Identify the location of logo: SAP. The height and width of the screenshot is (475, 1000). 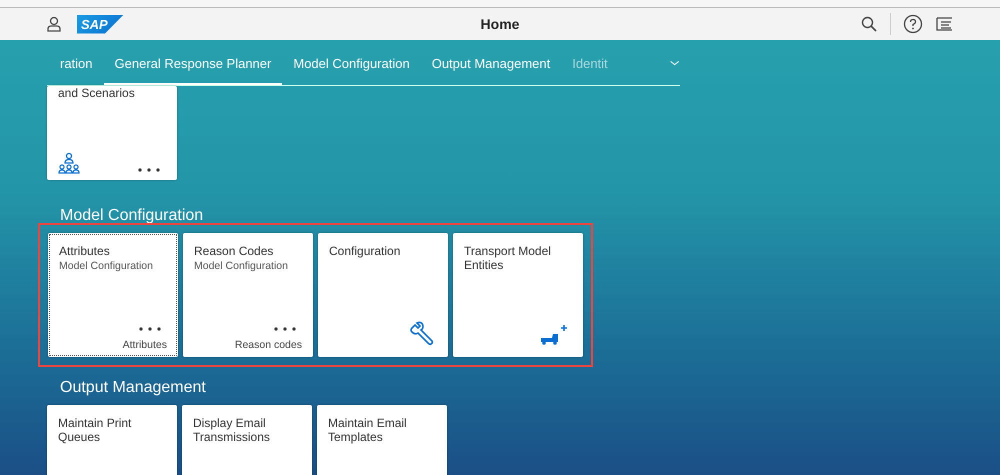
(100, 24).